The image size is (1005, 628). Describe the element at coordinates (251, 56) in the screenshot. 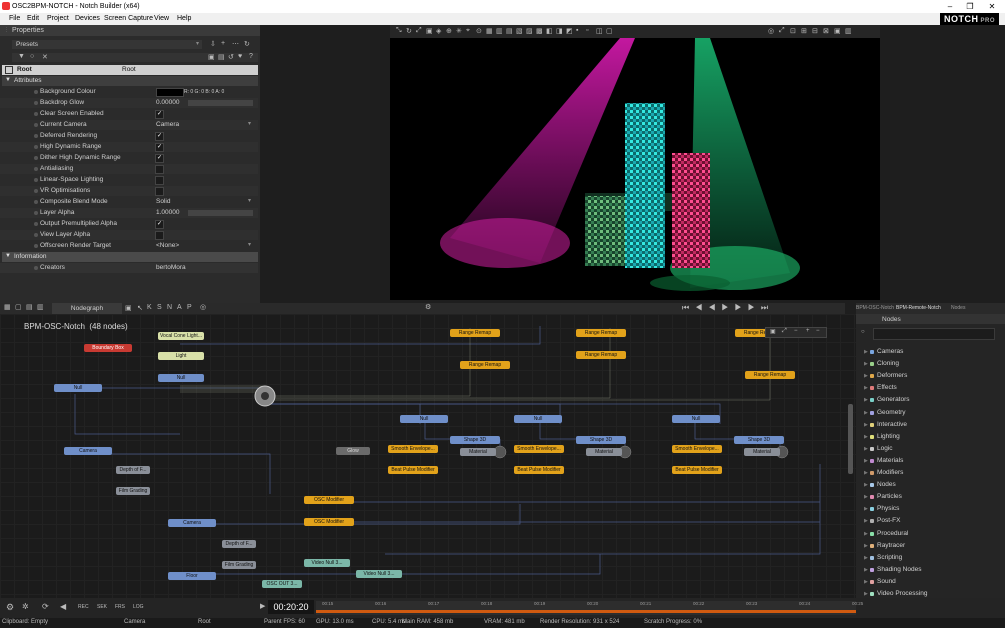

I see `help-icon: ?` at that location.